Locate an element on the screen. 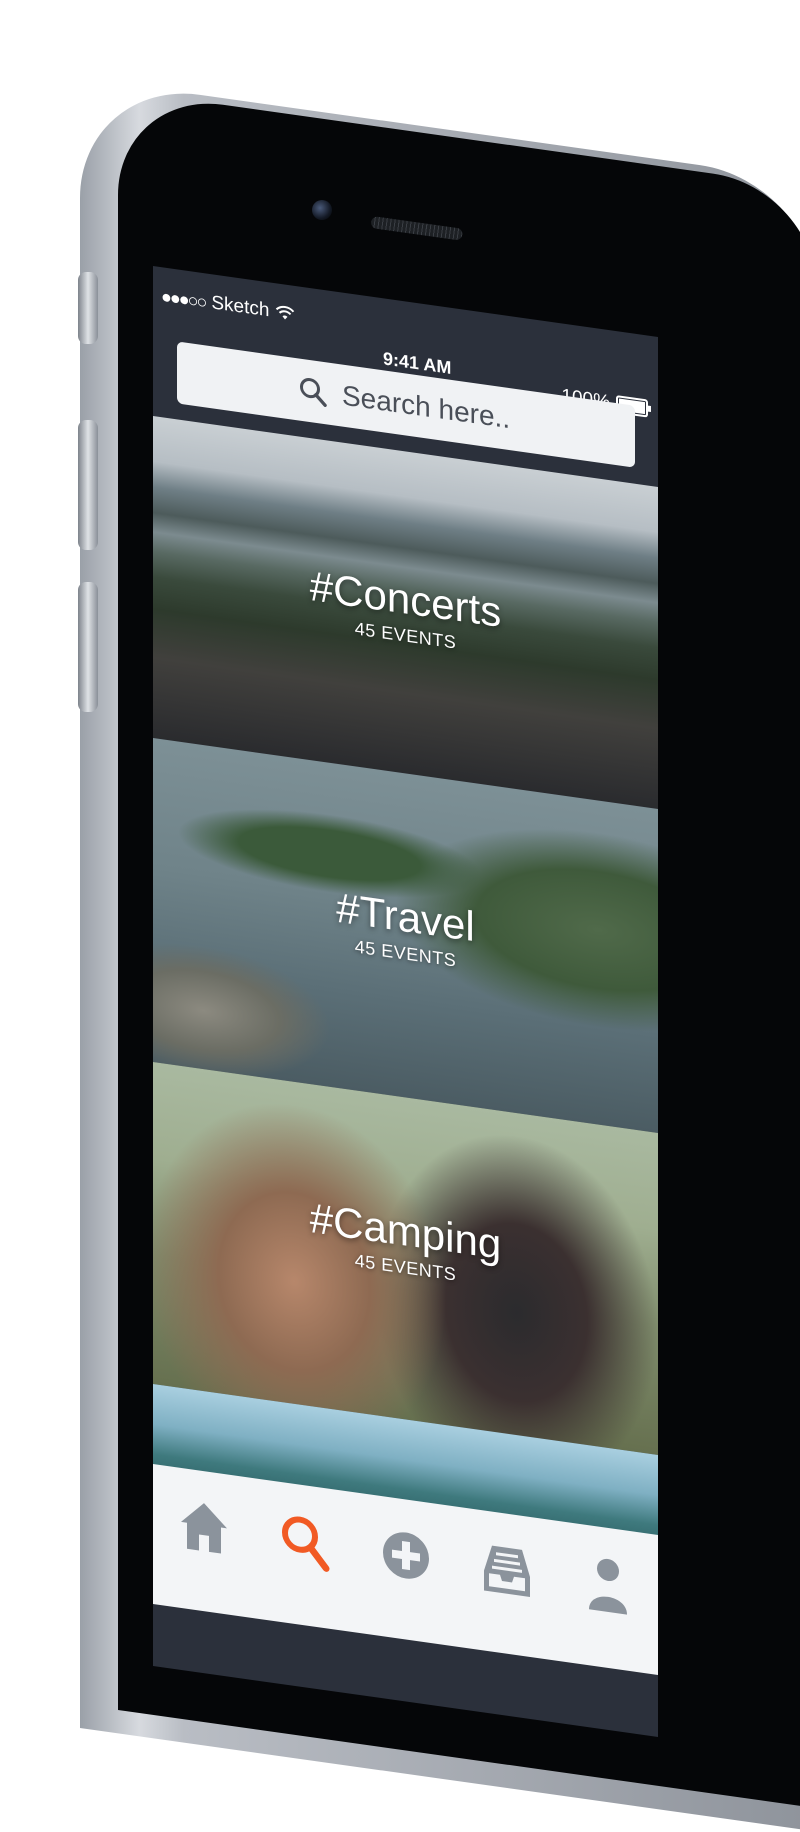  profile-icon is located at coordinates (607, 1586).